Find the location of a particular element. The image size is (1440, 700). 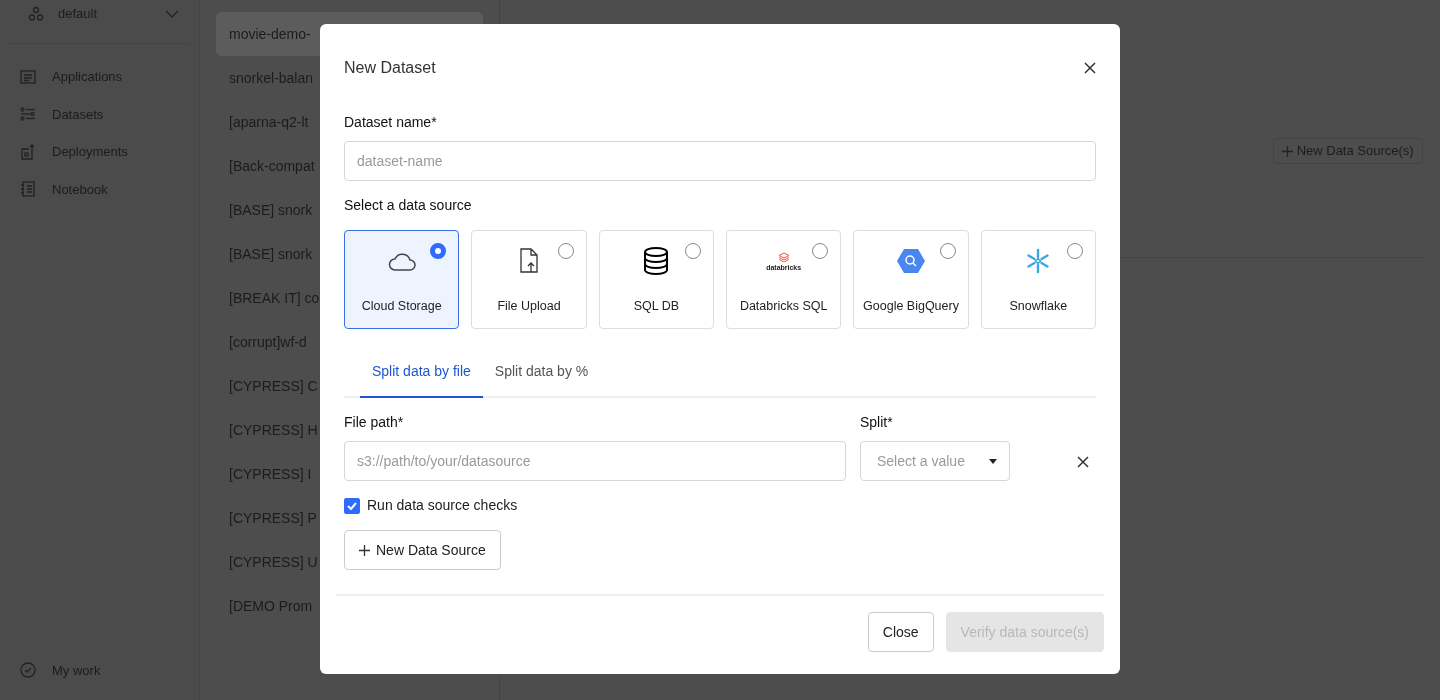

tab: Split data by file is located at coordinates (421, 373).